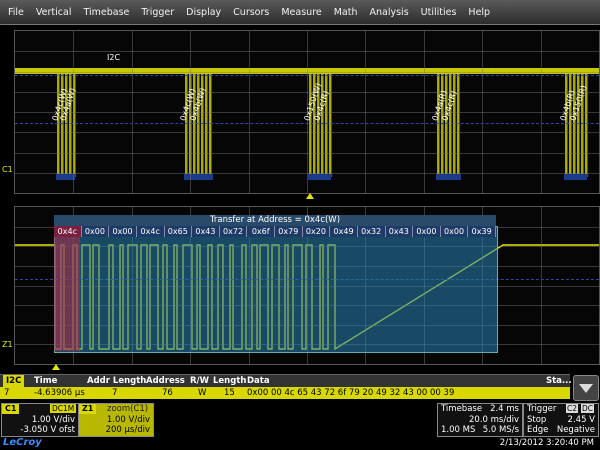 This screenshot has height=450, width=600. I want to click on trigger-mode: Stop, so click(537, 420).